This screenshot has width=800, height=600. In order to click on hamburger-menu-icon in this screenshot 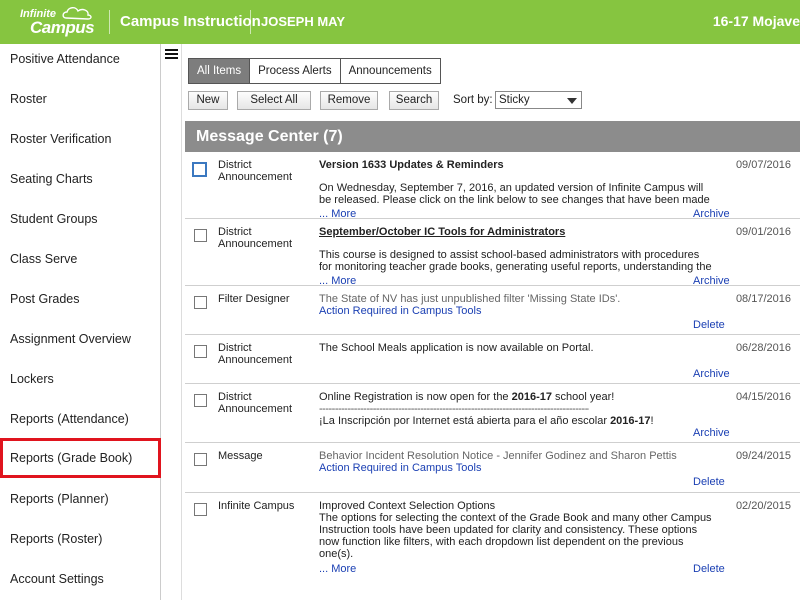, I will do `click(171, 54)`.